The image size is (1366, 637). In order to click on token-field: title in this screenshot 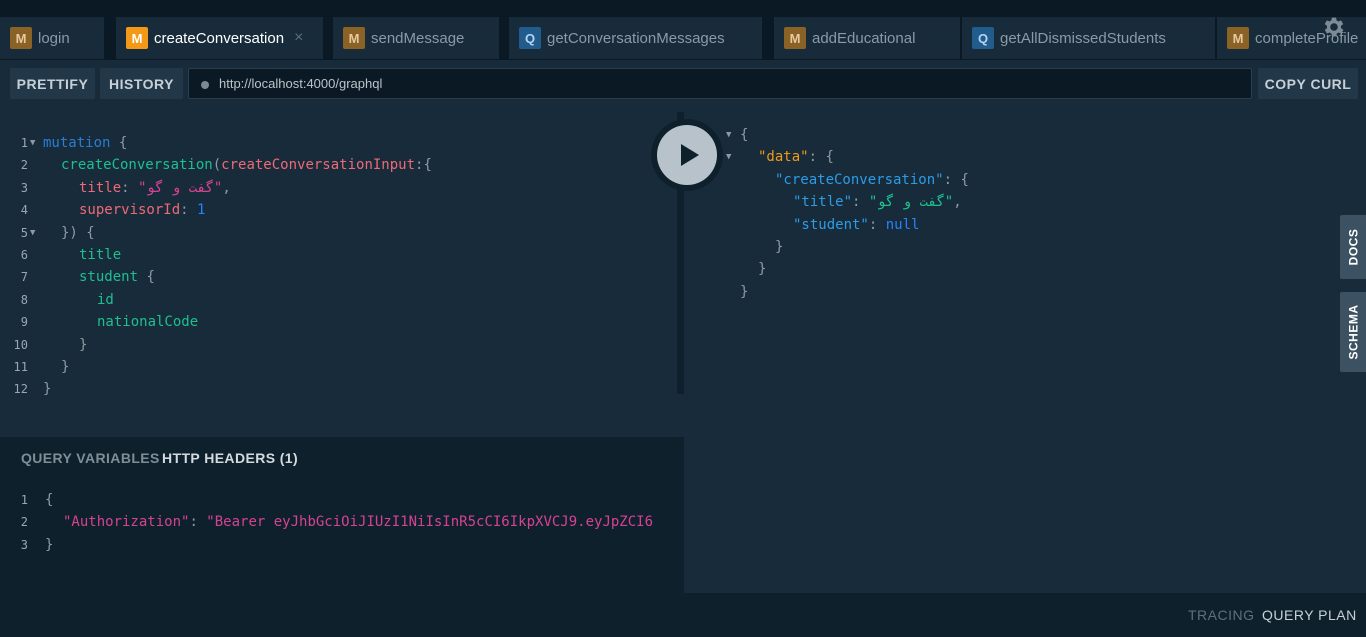, I will do `click(100, 254)`.